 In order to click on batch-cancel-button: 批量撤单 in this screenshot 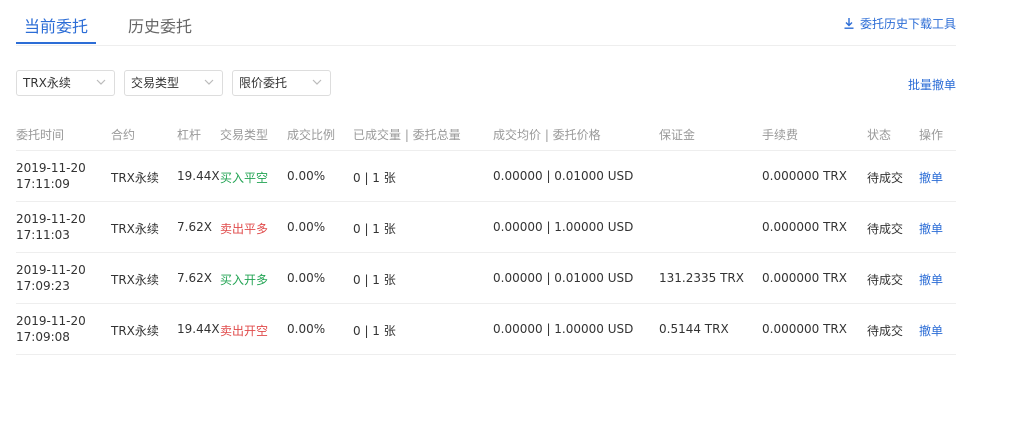, I will do `click(932, 84)`.